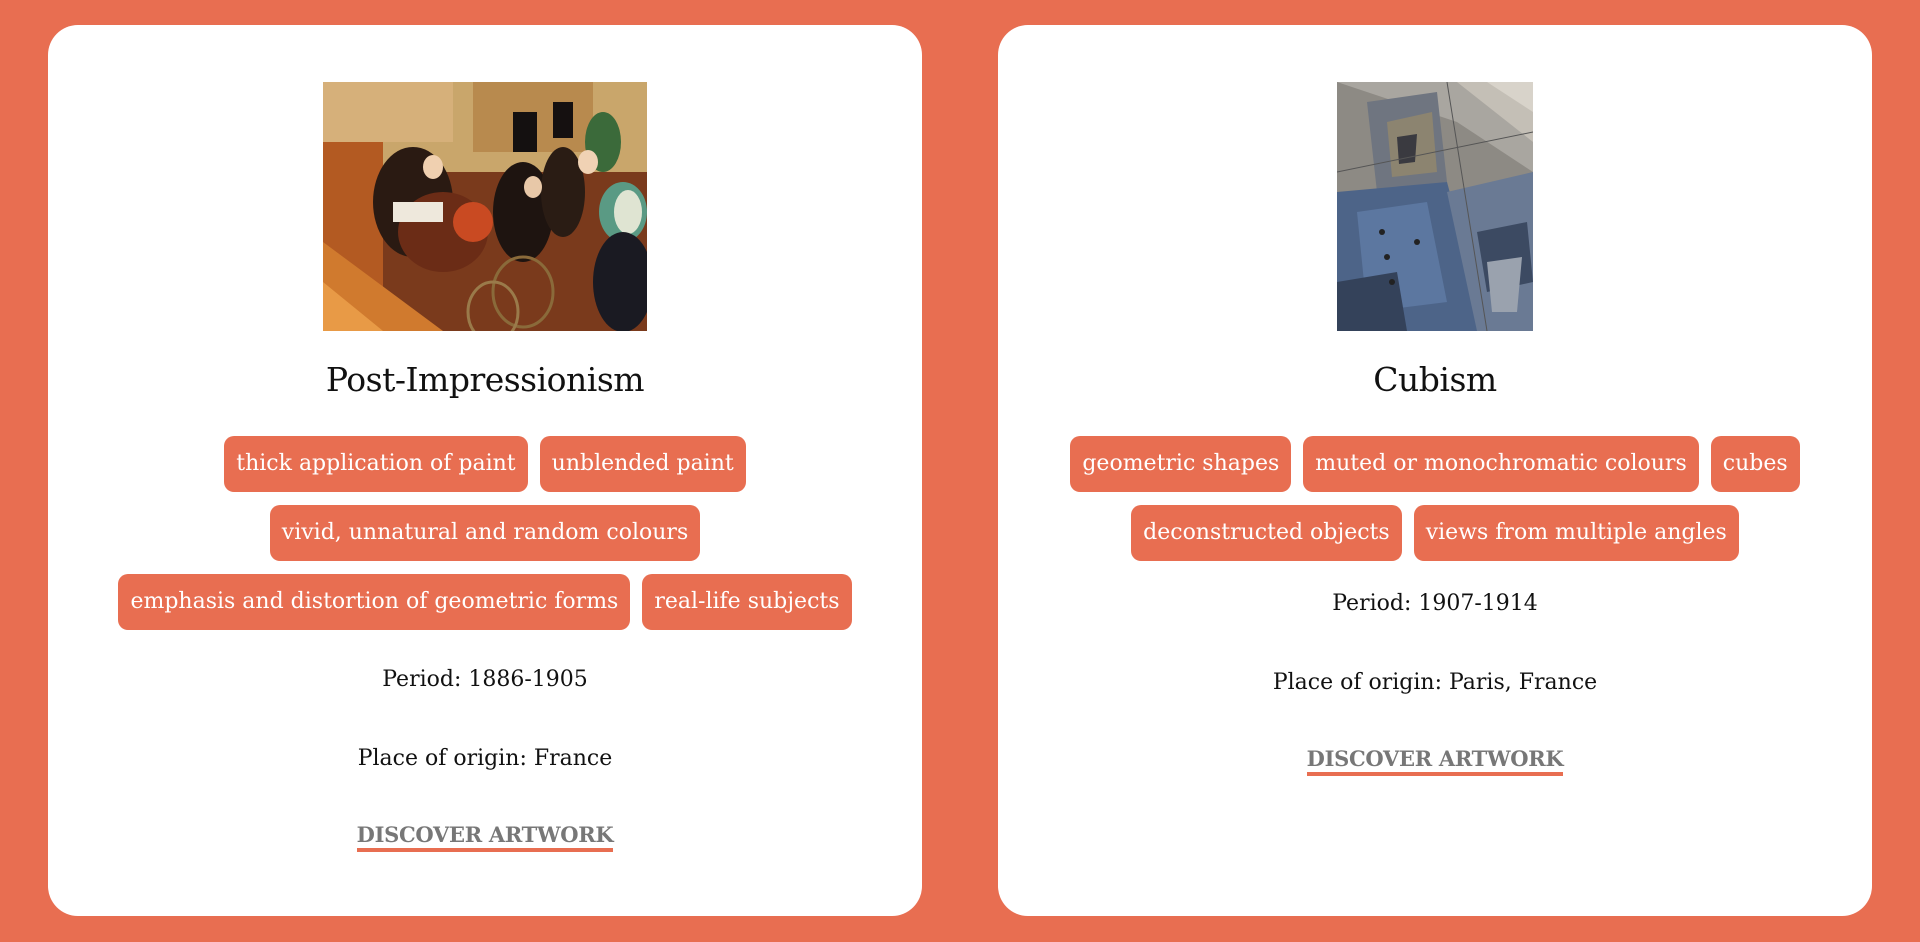 Image resolution: width=1920 pixels, height=942 pixels. I want to click on period-text: Period: 1907-1914, so click(1435, 603).